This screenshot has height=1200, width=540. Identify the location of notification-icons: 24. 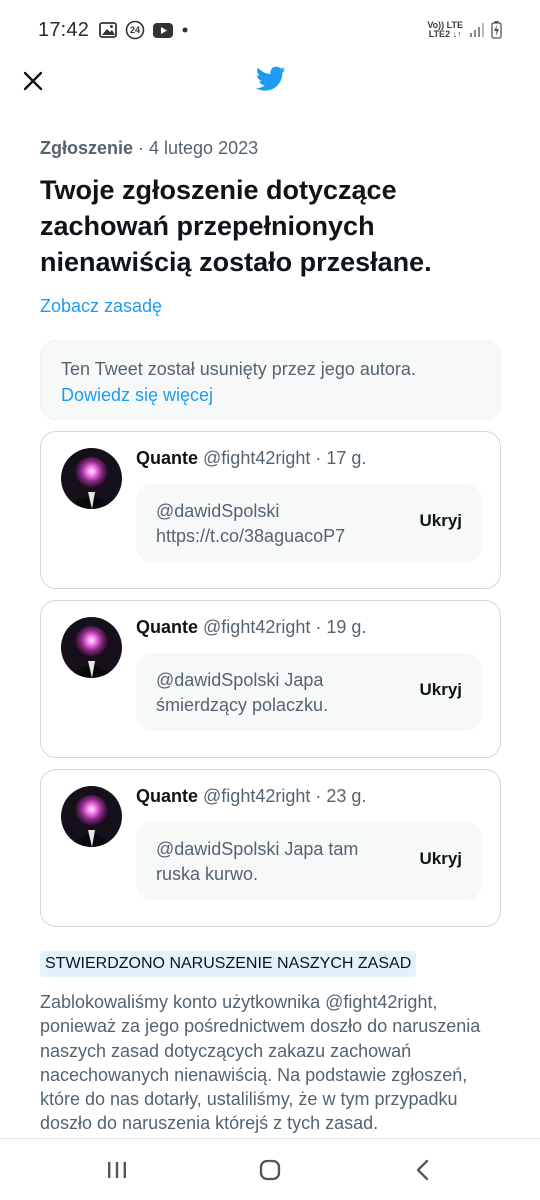
(144, 30).